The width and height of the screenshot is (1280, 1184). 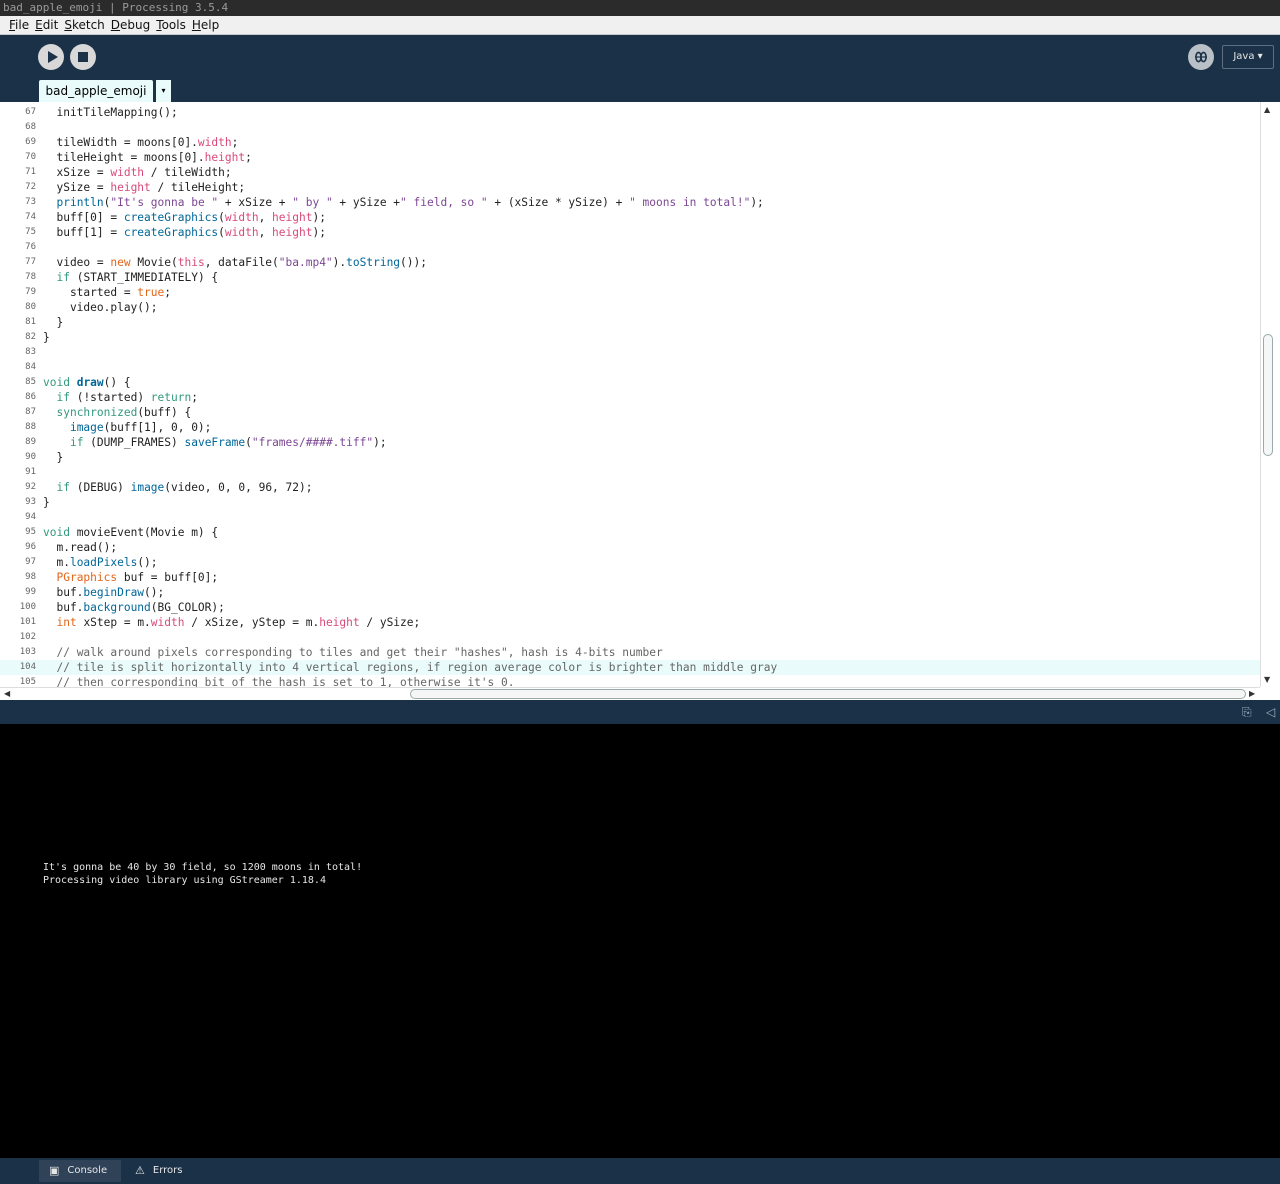 I want to click on code-line: 68, so click(x=630, y=127).